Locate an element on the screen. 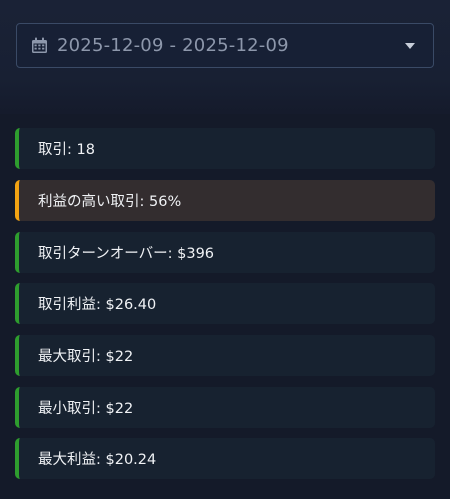 The width and height of the screenshot is (450, 499). date-range-picker: 2025-12-09 - 2025-12-09 is located at coordinates (225, 45).